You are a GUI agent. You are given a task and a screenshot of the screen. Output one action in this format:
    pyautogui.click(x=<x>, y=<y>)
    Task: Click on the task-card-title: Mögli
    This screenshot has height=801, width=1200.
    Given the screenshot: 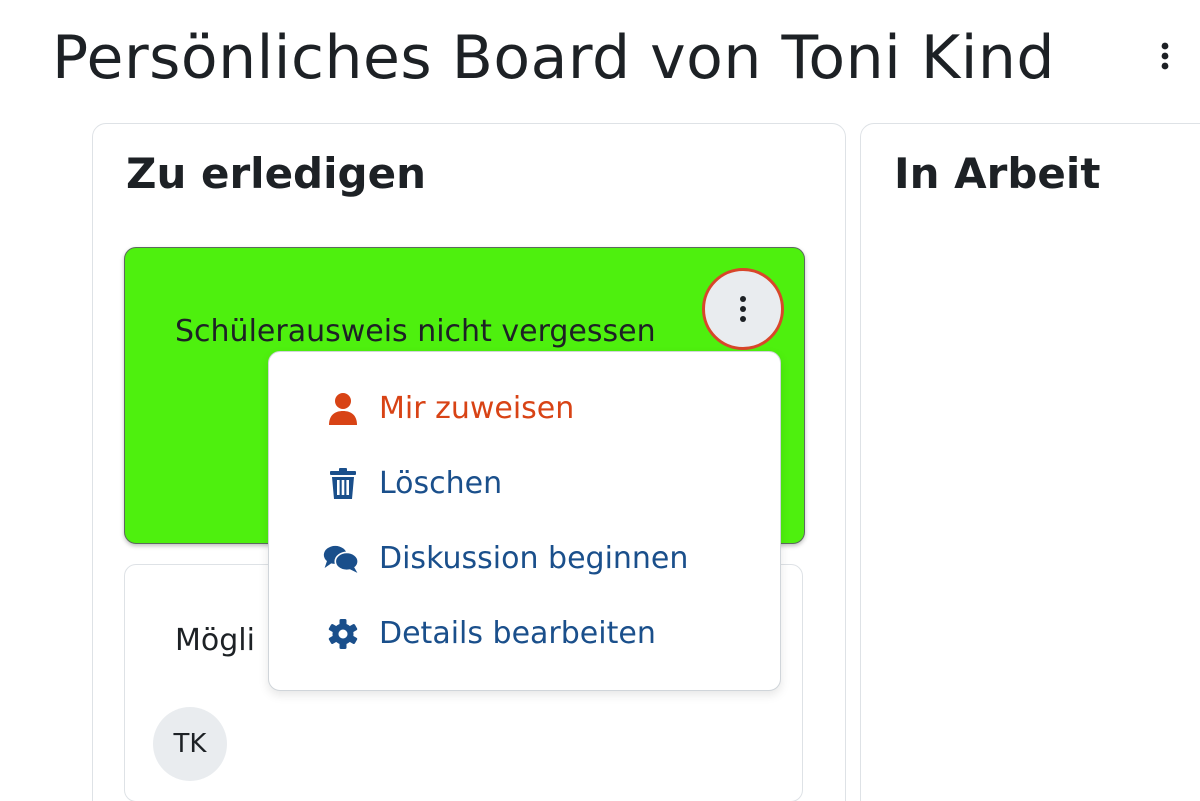 What is the action you would take?
    pyautogui.click(x=215, y=640)
    